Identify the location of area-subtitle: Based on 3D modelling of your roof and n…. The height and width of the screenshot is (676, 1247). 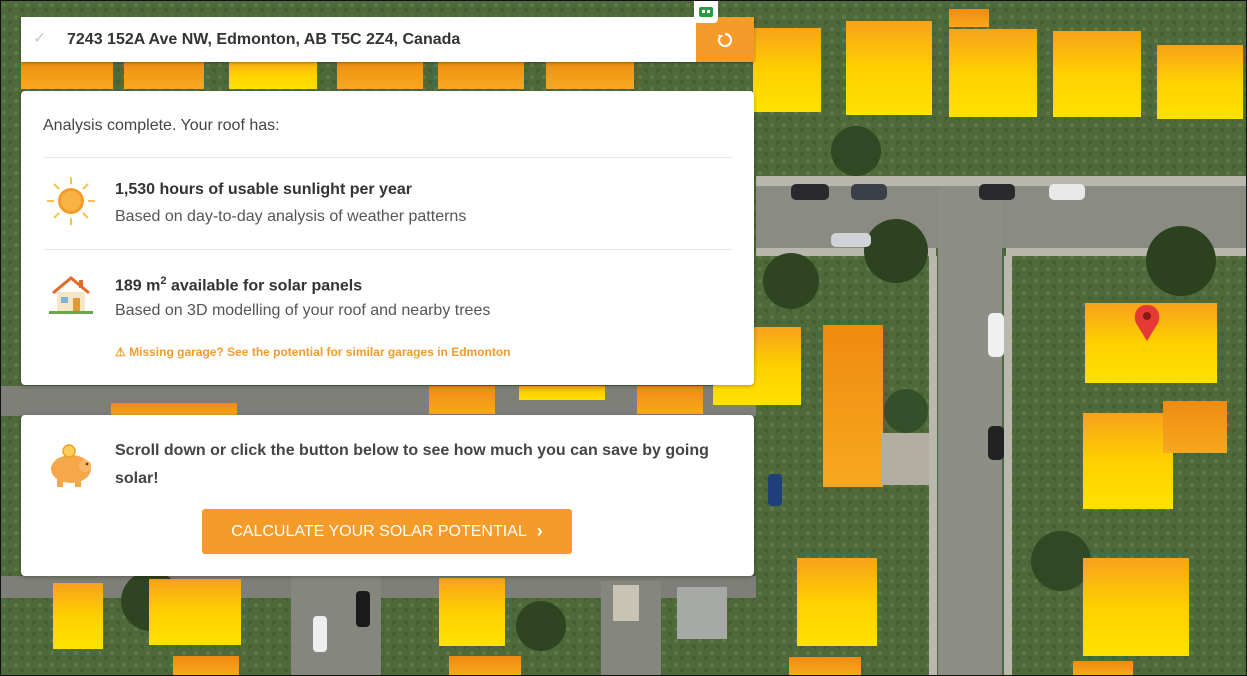
(303, 310).